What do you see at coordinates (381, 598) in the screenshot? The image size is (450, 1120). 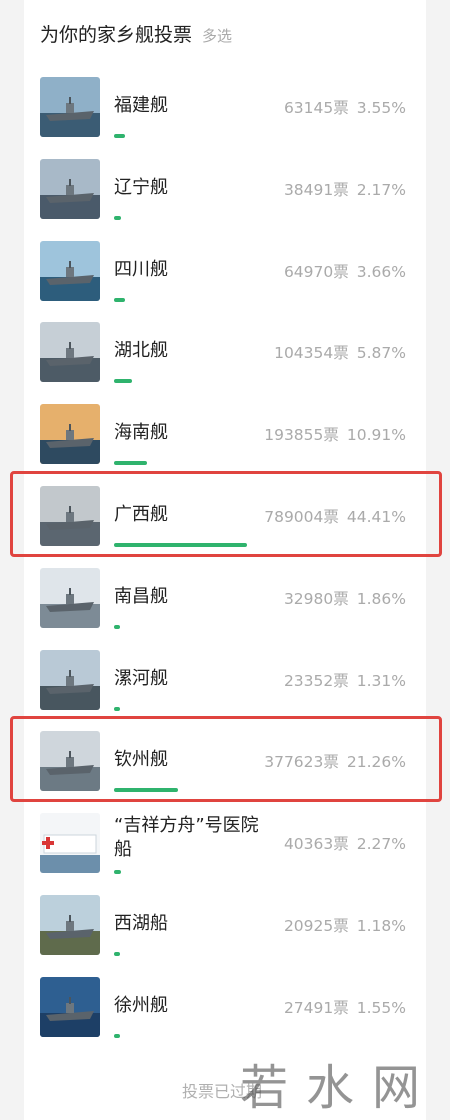 I see `vote-percent: 1.86%` at bounding box center [381, 598].